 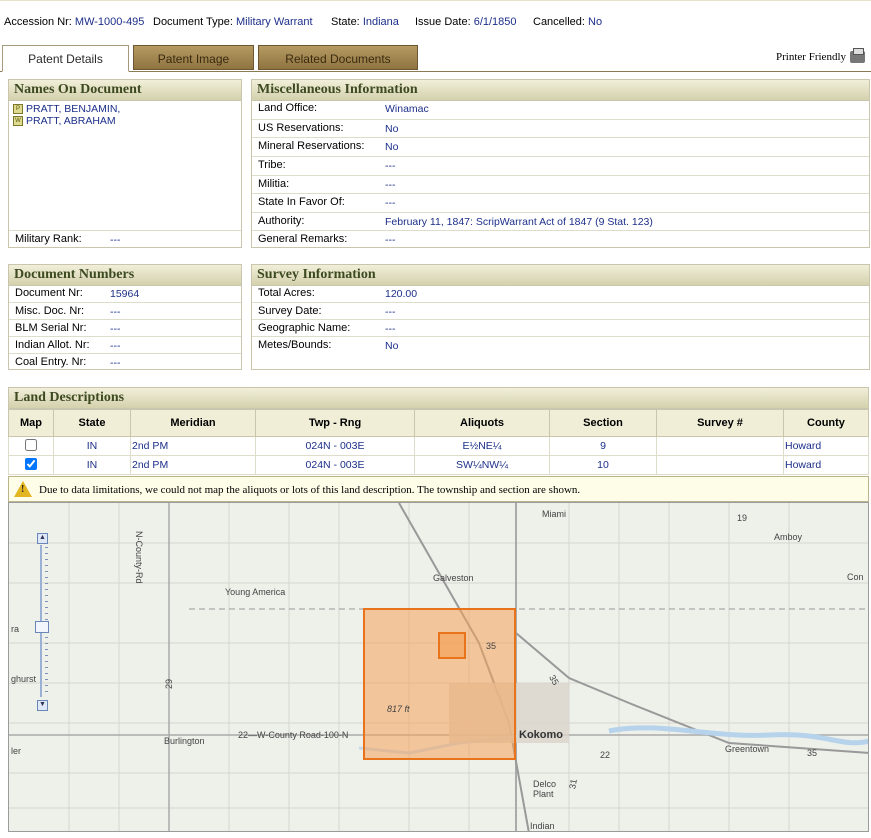 I want to click on state-cell: IN, so click(x=92, y=465).